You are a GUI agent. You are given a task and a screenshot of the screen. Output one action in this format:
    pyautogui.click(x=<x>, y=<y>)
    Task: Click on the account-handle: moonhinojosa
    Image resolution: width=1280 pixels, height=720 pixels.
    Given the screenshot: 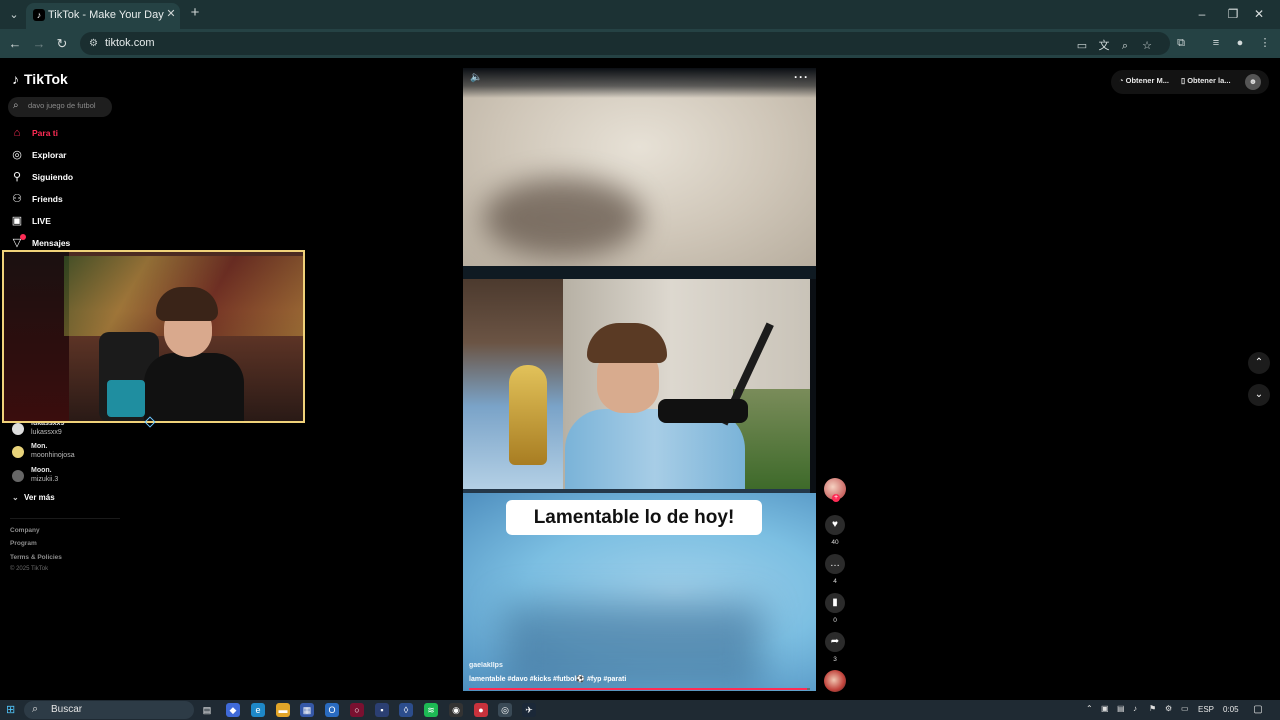 What is the action you would take?
    pyautogui.click(x=53, y=455)
    